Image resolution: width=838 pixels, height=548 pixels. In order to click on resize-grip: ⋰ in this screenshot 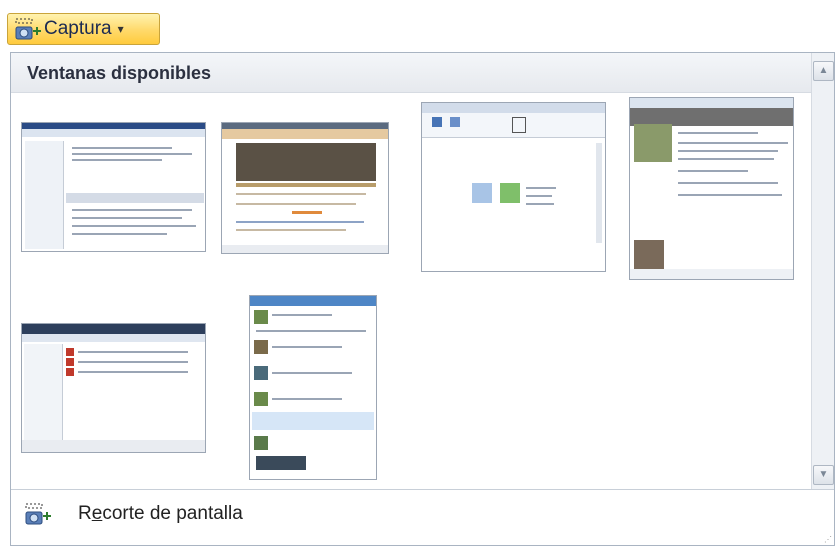, I will do `click(828, 539)`.